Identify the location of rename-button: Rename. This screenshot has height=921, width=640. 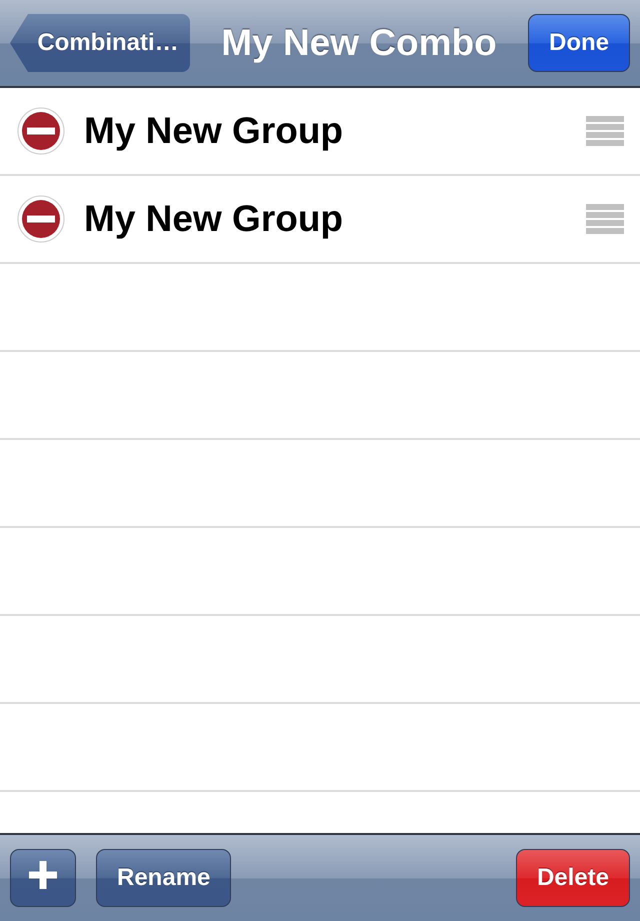
(164, 878).